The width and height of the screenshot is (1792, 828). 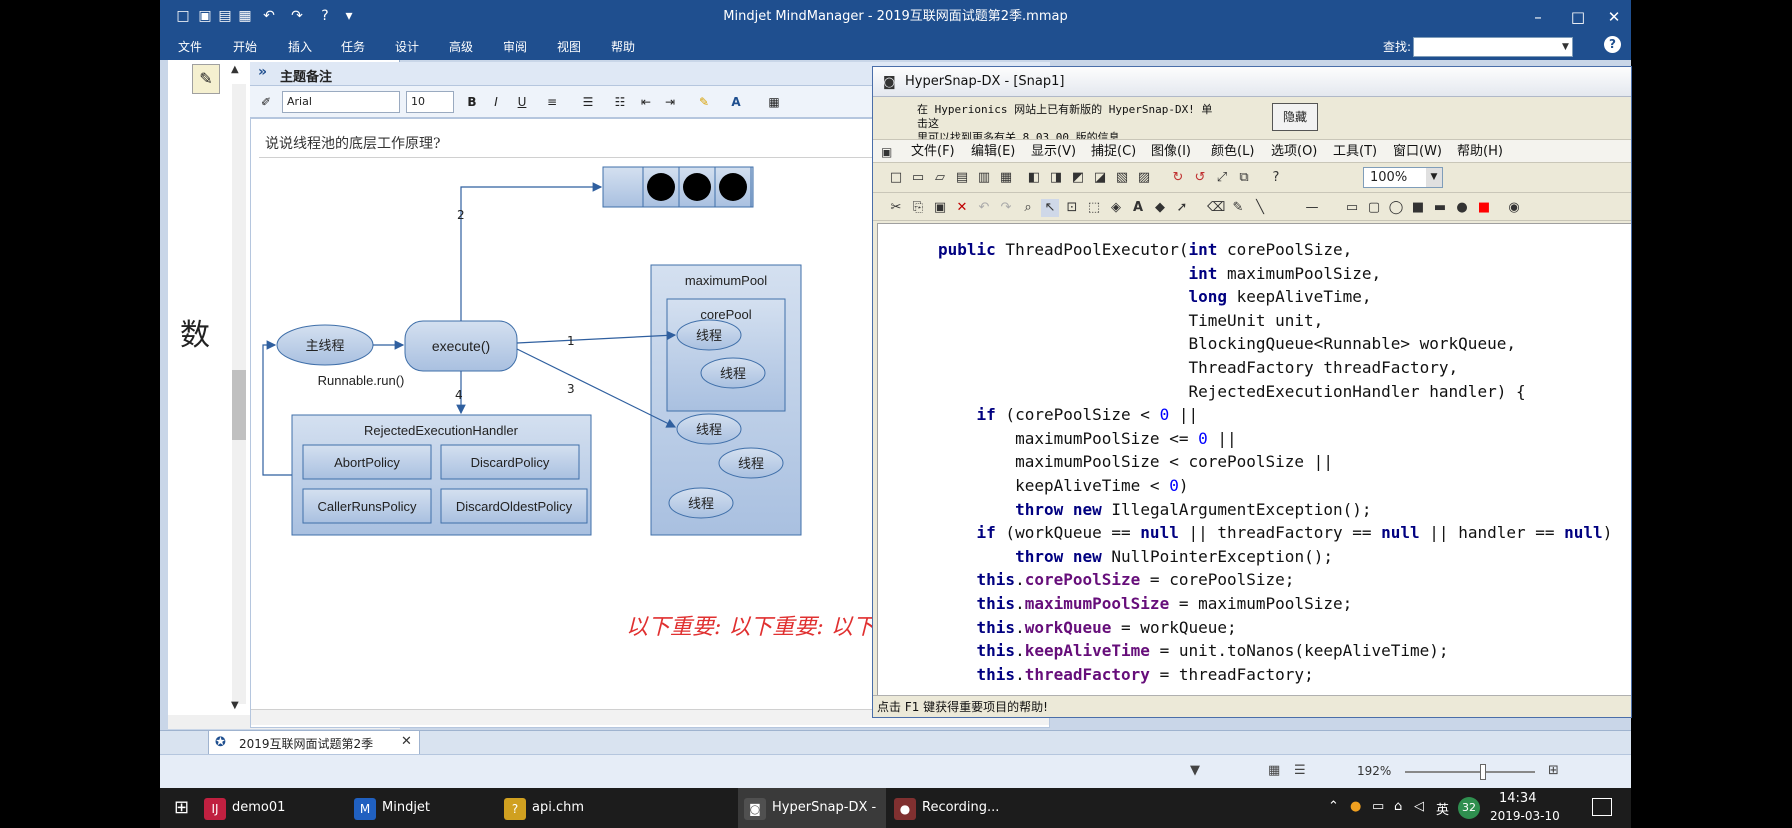 What do you see at coordinates (1484, 208) in the screenshot?
I see `color-picker-icon: ■` at bounding box center [1484, 208].